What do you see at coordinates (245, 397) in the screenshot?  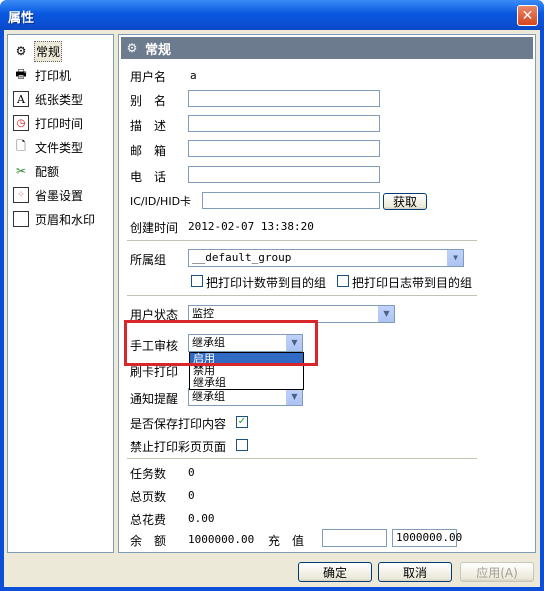 I see `notify-select: 继承组 ▼` at bounding box center [245, 397].